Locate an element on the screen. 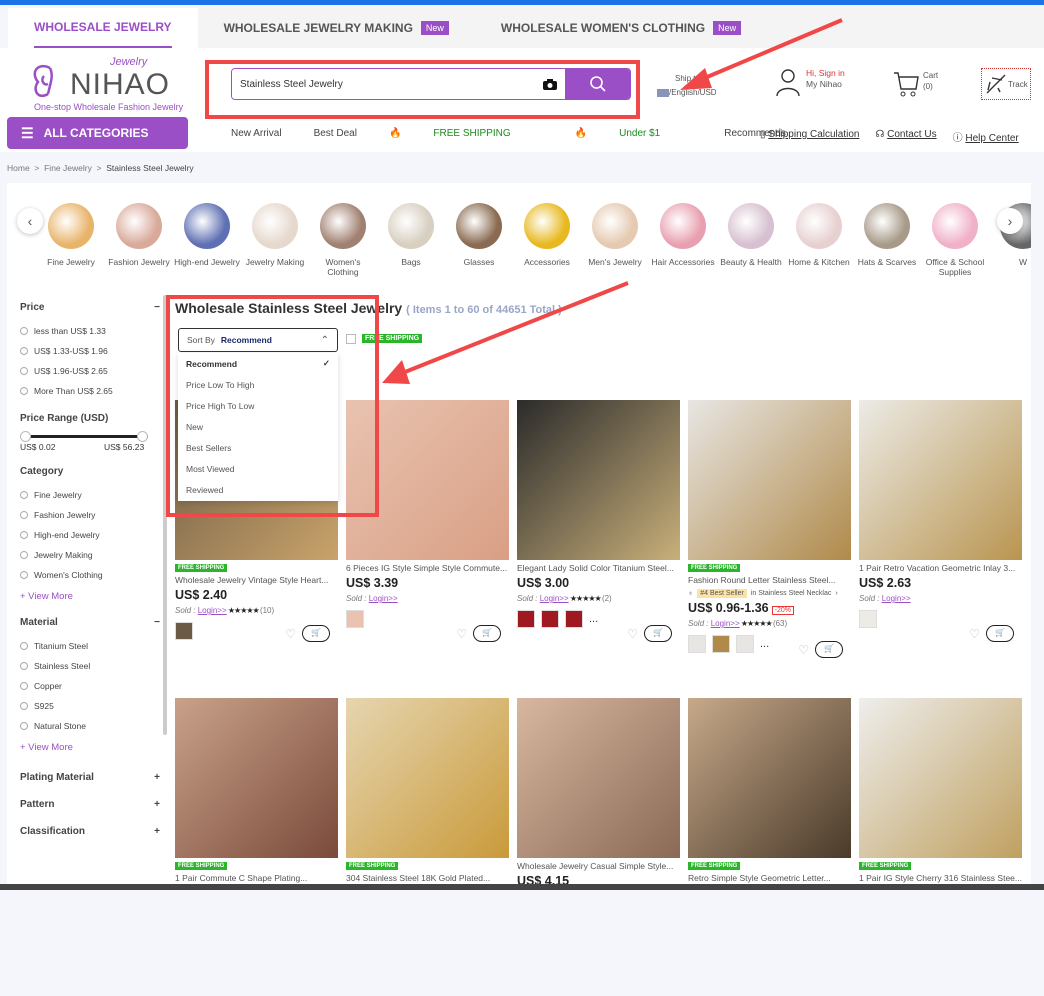 This screenshot has width=1044, height=996. nav-under-1: 🔥 Under $1 is located at coordinates (634, 133).